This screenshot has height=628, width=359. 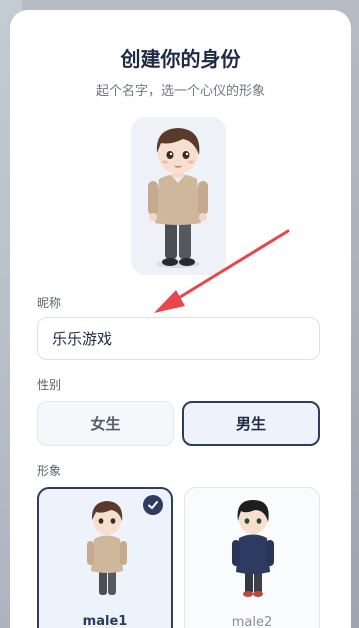 What do you see at coordinates (222, 271) in the screenshot?
I see `annotation-arrow` at bounding box center [222, 271].